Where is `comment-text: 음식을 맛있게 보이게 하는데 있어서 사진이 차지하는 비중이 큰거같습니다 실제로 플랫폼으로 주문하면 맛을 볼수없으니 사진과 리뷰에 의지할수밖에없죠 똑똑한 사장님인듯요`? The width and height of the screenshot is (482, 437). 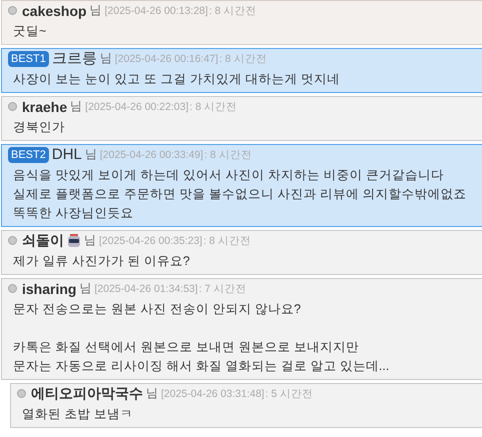
comment-text: 음식을 맛있게 보이게 하는데 있어서 사진이 차지하는 비중이 큰거같습니다 실제로 플랫폼으로 주문하면 맛을 볼수없으니 사진과 리뷰에 의지할수밖에없죠 똑똑한 사장님인듯요 is located at coordinates (240, 194).